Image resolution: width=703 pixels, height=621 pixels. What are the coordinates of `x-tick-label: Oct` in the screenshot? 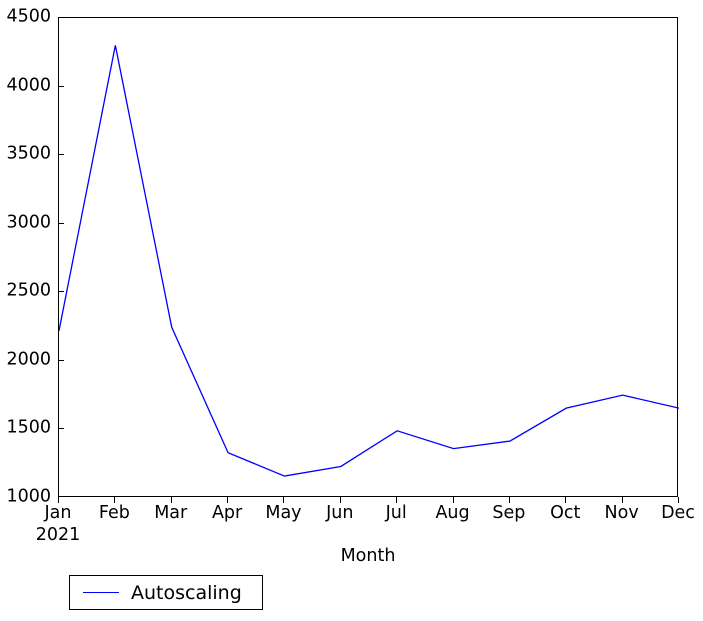 It's located at (565, 513).